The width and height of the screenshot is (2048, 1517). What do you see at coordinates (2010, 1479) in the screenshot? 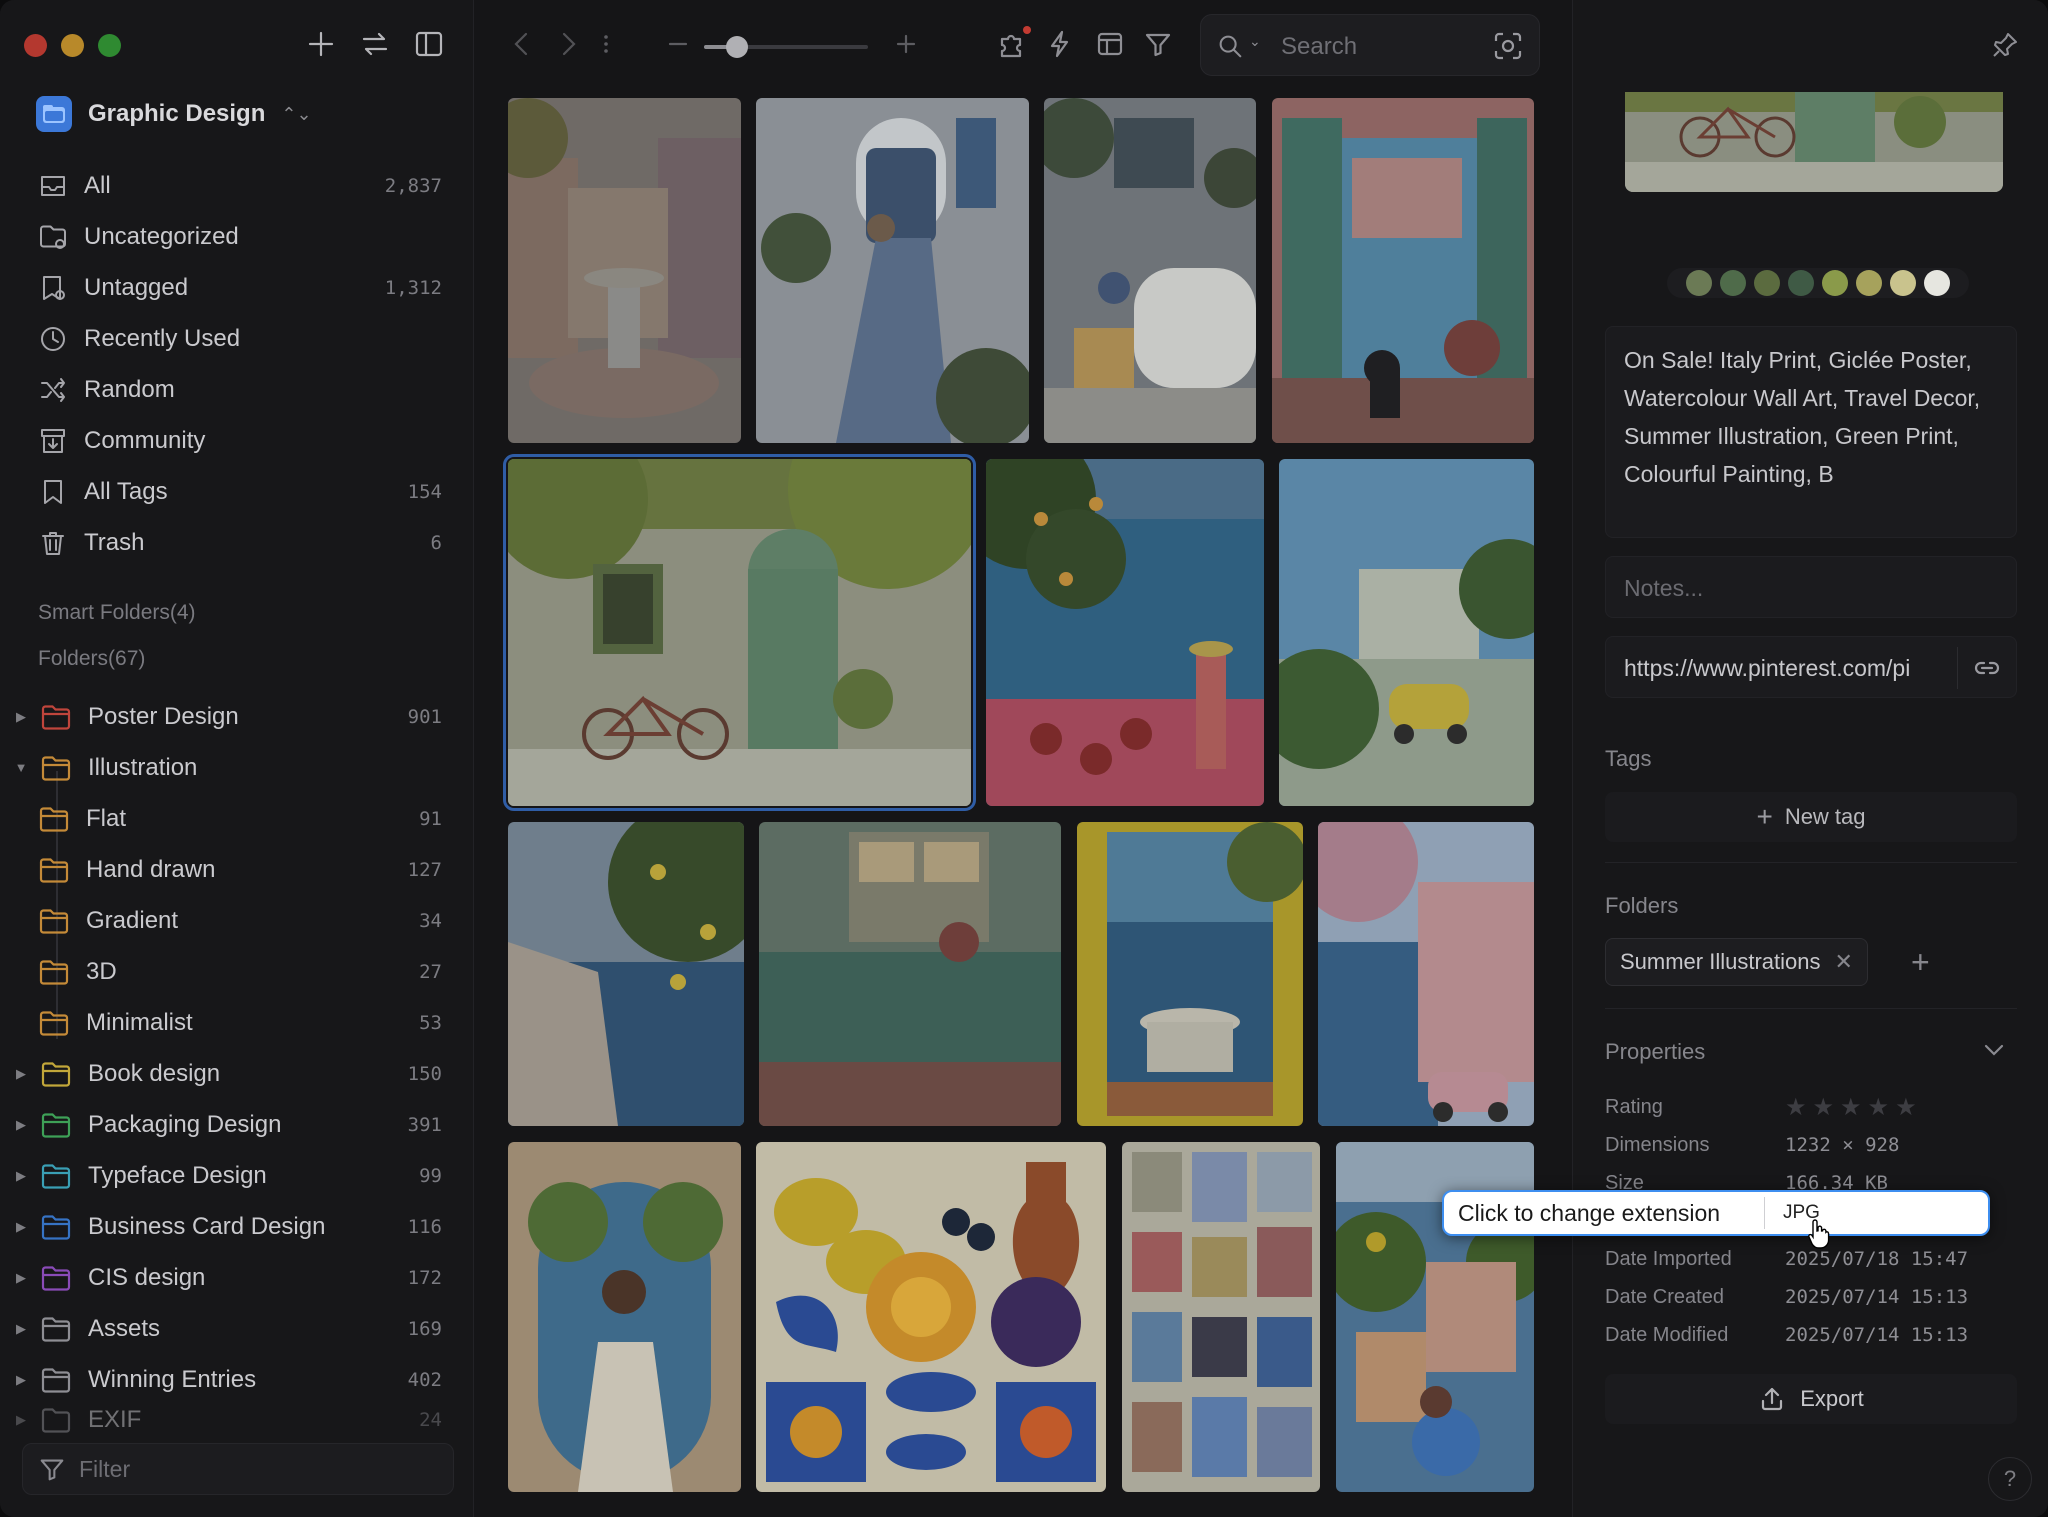
I see `help-button: ?` at bounding box center [2010, 1479].